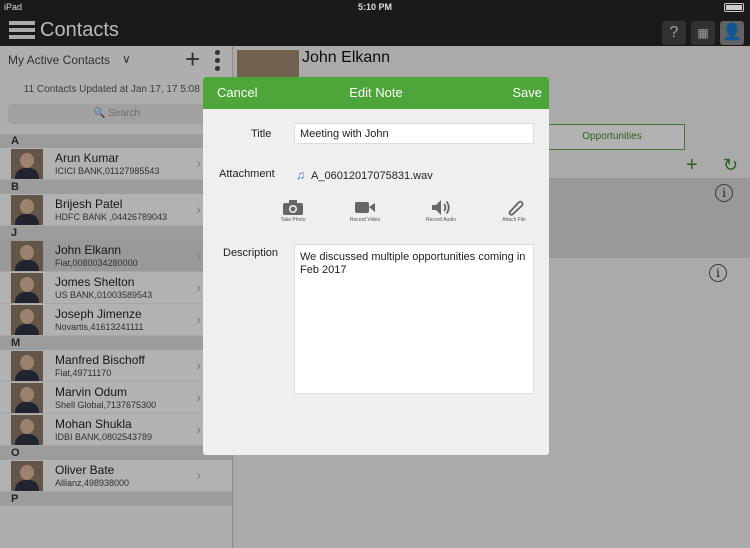 The image size is (750, 548). I want to click on dialog-header: Cancel Edit Note Save, so click(376, 93).